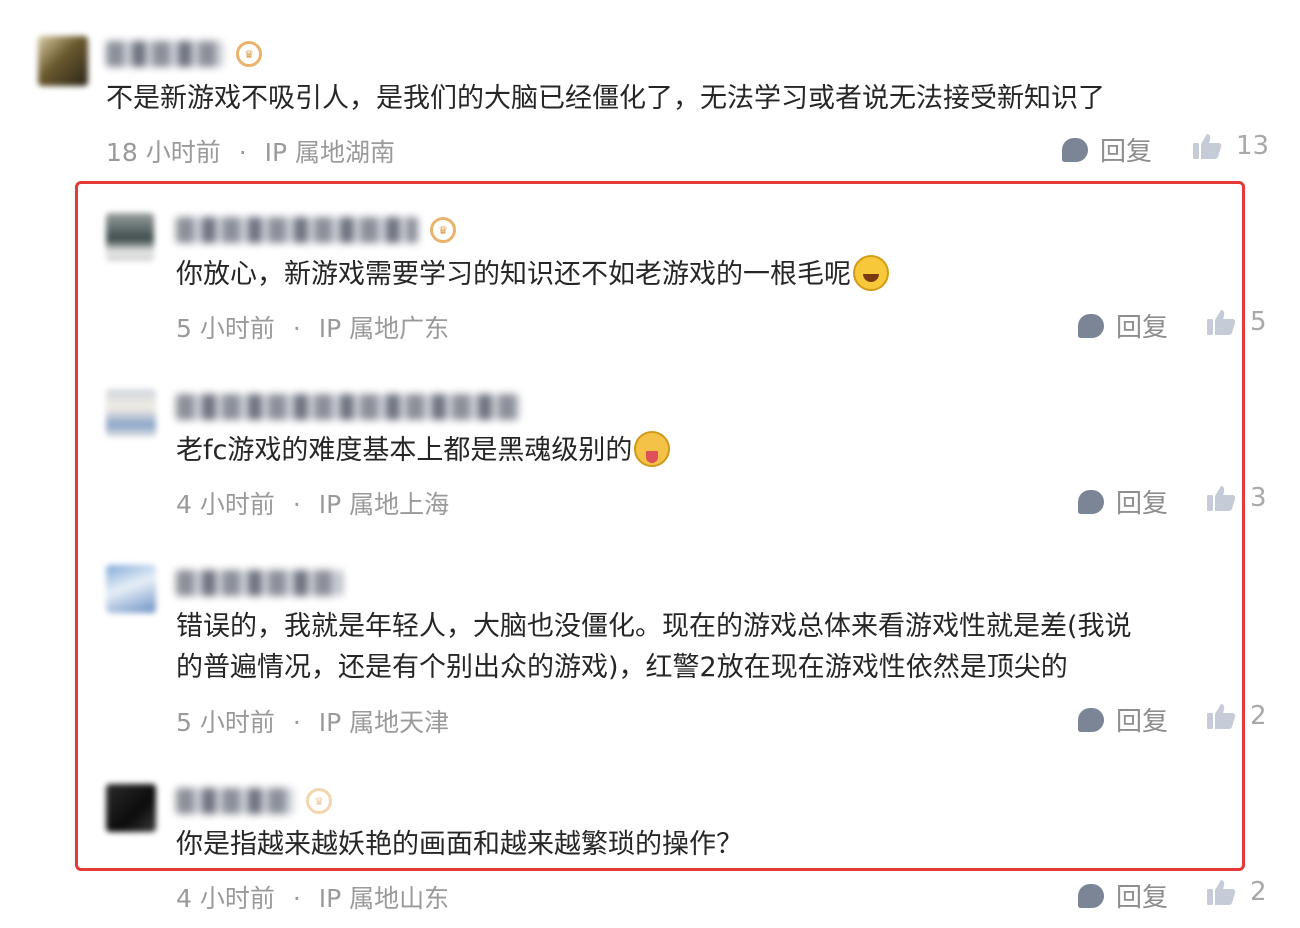 Image resolution: width=1300 pixels, height=928 pixels. I want to click on like-count: 13, so click(1253, 146).